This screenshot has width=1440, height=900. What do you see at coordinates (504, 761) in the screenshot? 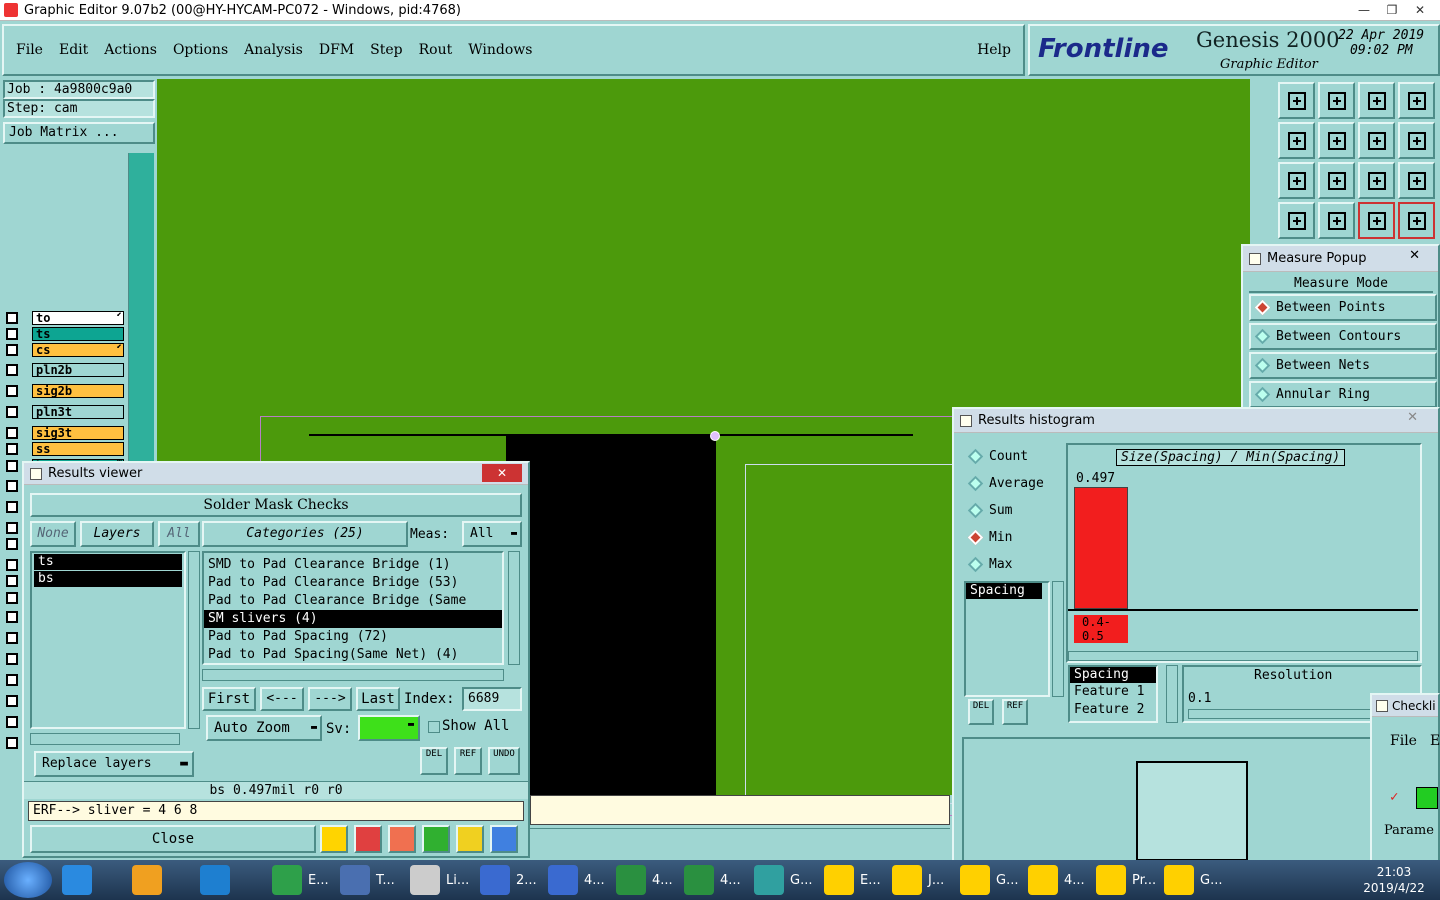
I see `undo-button: UNDO` at bounding box center [504, 761].